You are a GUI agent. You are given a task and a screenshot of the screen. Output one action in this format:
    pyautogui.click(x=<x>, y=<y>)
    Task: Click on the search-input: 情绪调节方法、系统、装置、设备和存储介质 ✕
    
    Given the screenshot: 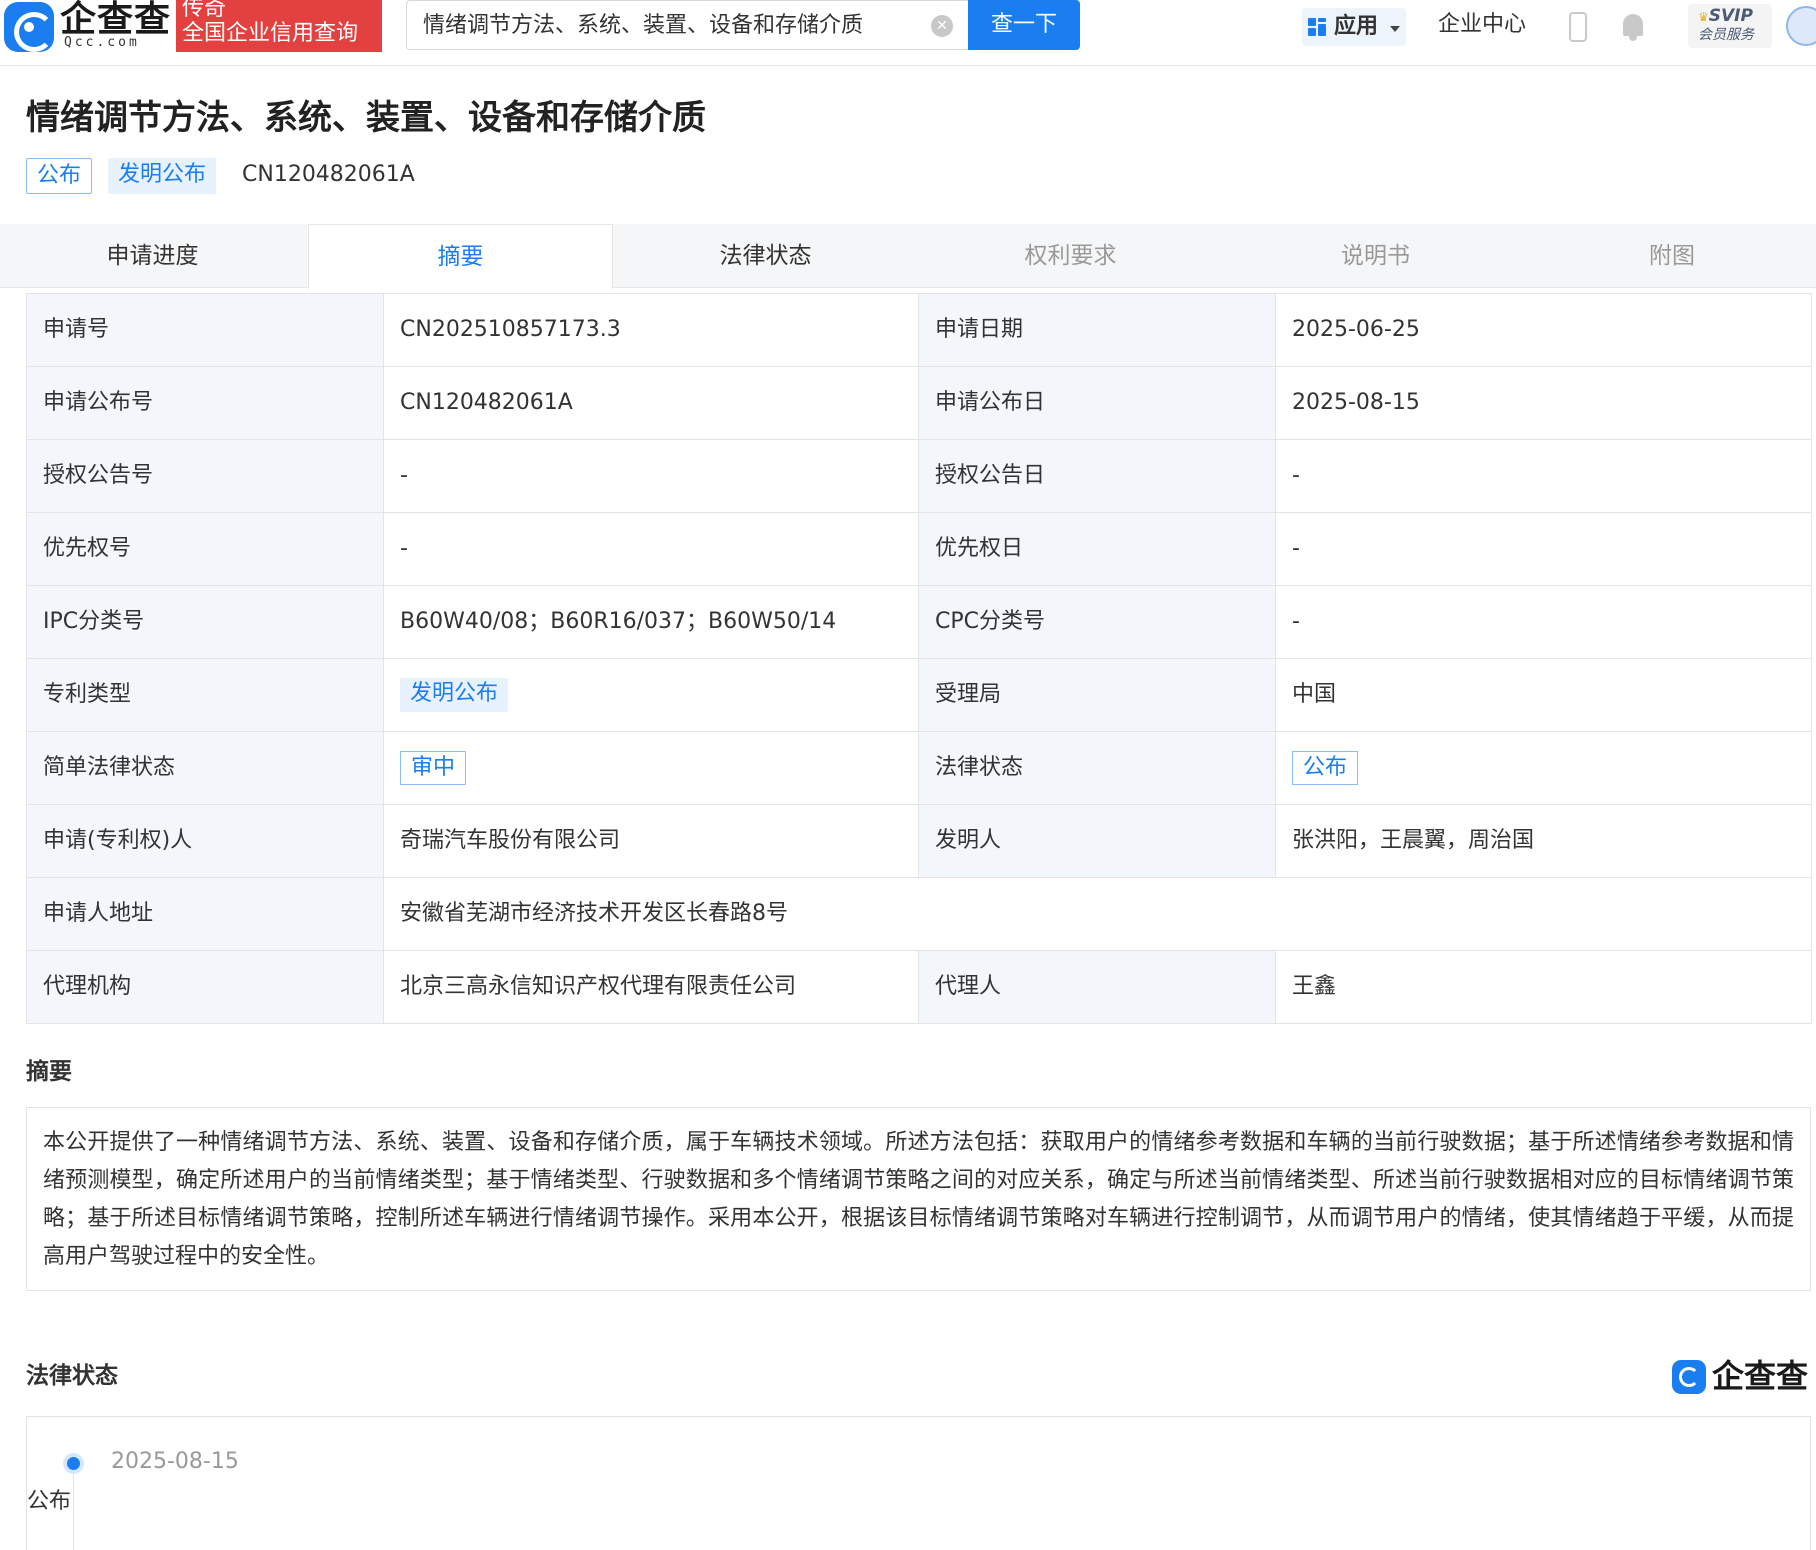 What is the action you would take?
    pyautogui.click(x=688, y=25)
    